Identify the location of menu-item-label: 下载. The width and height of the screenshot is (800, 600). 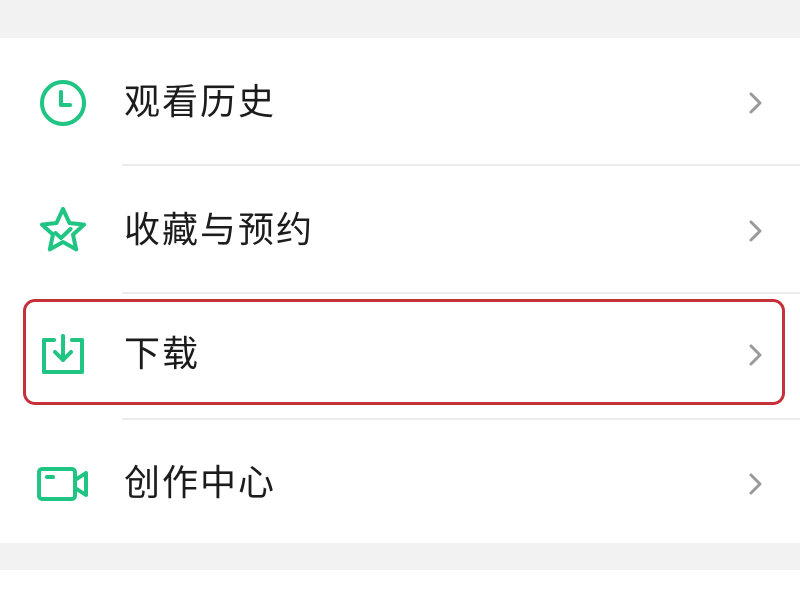
(162, 354).